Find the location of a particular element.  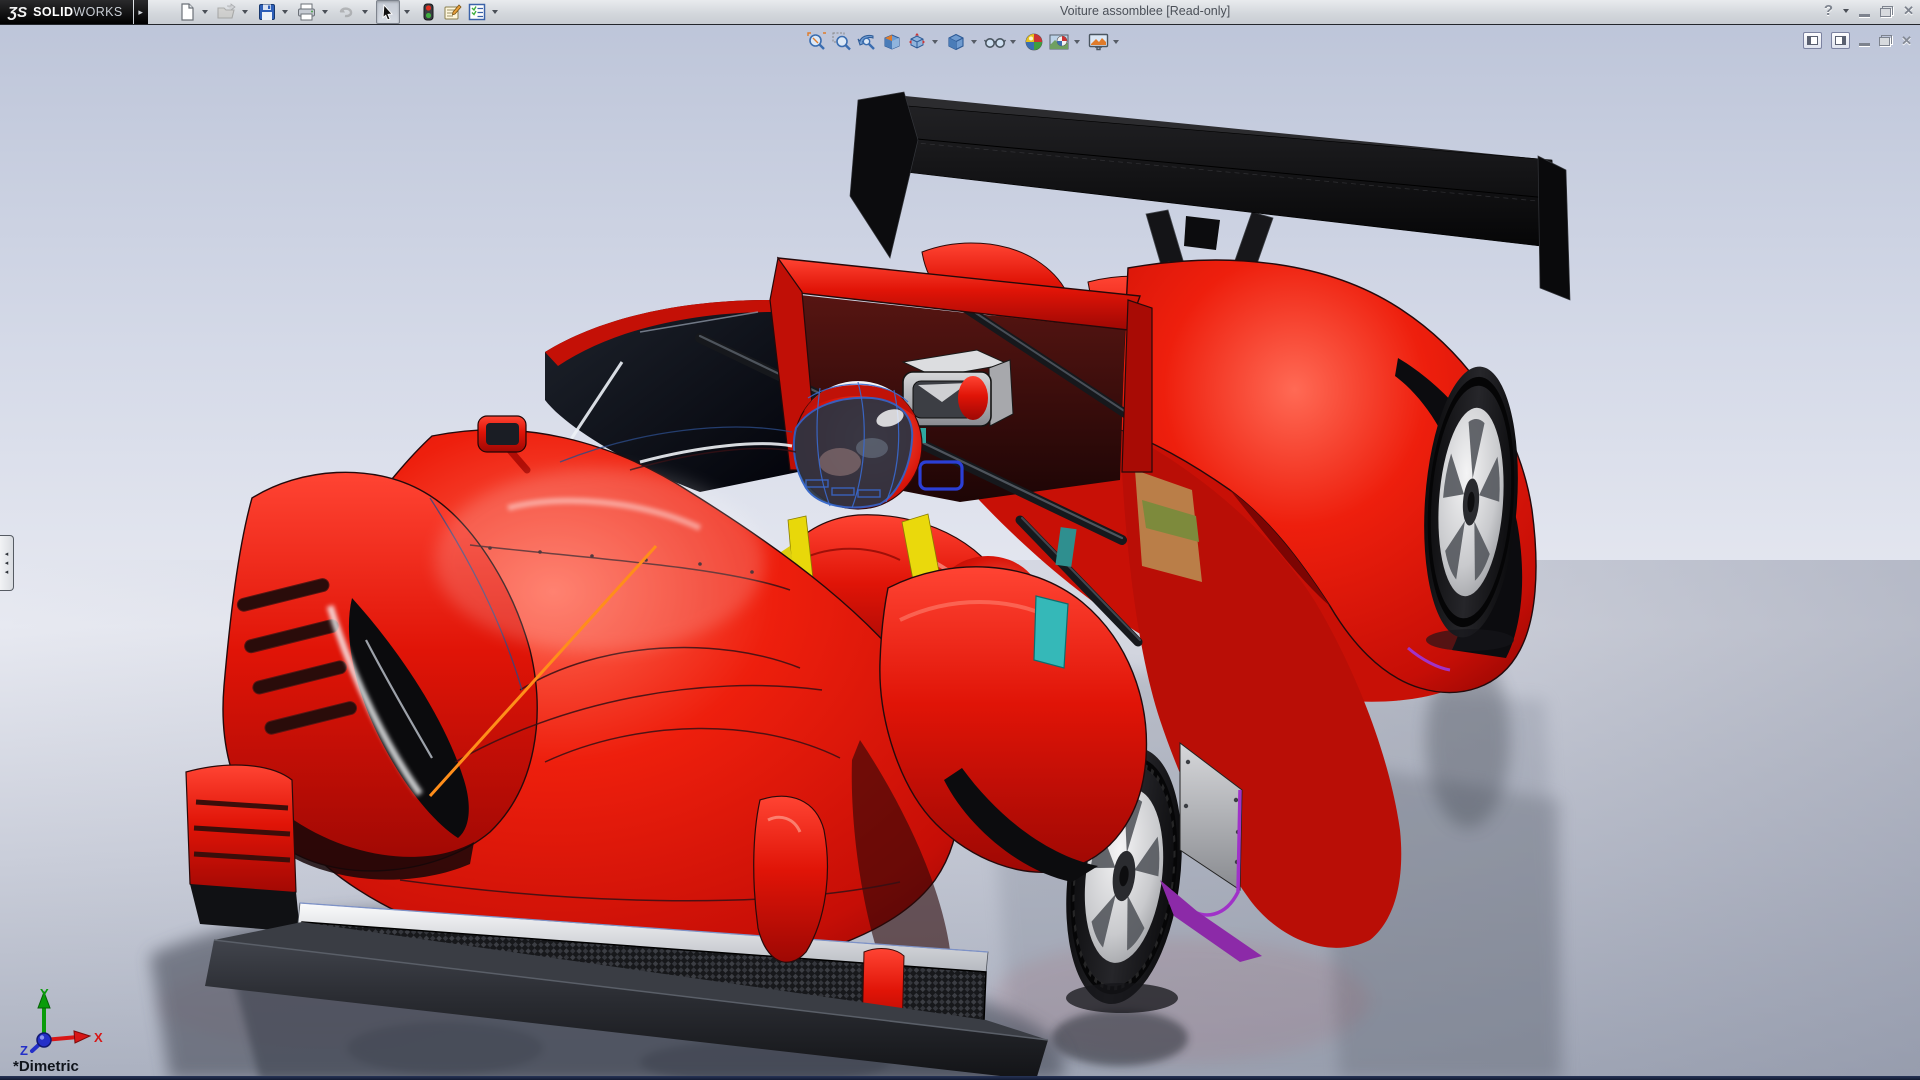

rebuild-button is located at coordinates (429, 12).